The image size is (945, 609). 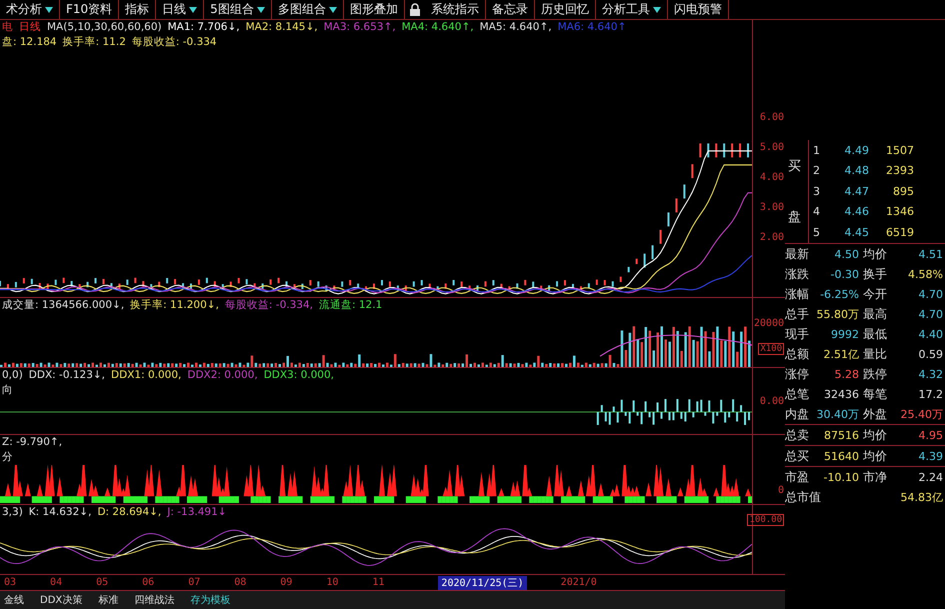 What do you see at coordinates (930, 374) in the screenshot?
I see `quote-value: 4.32` at bounding box center [930, 374].